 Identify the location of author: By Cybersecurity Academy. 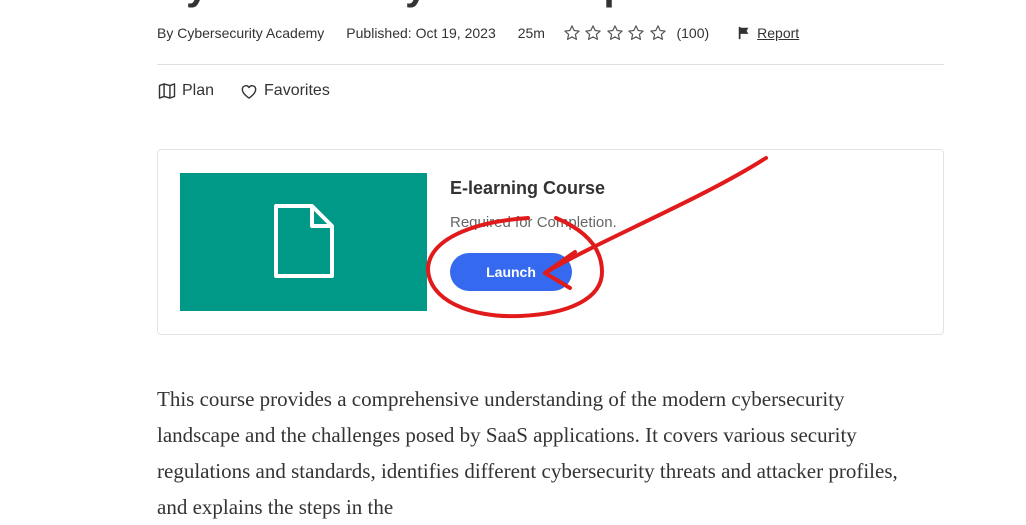
(241, 33).